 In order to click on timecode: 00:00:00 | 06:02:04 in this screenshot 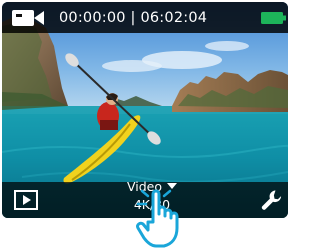, I will do `click(133, 18)`.